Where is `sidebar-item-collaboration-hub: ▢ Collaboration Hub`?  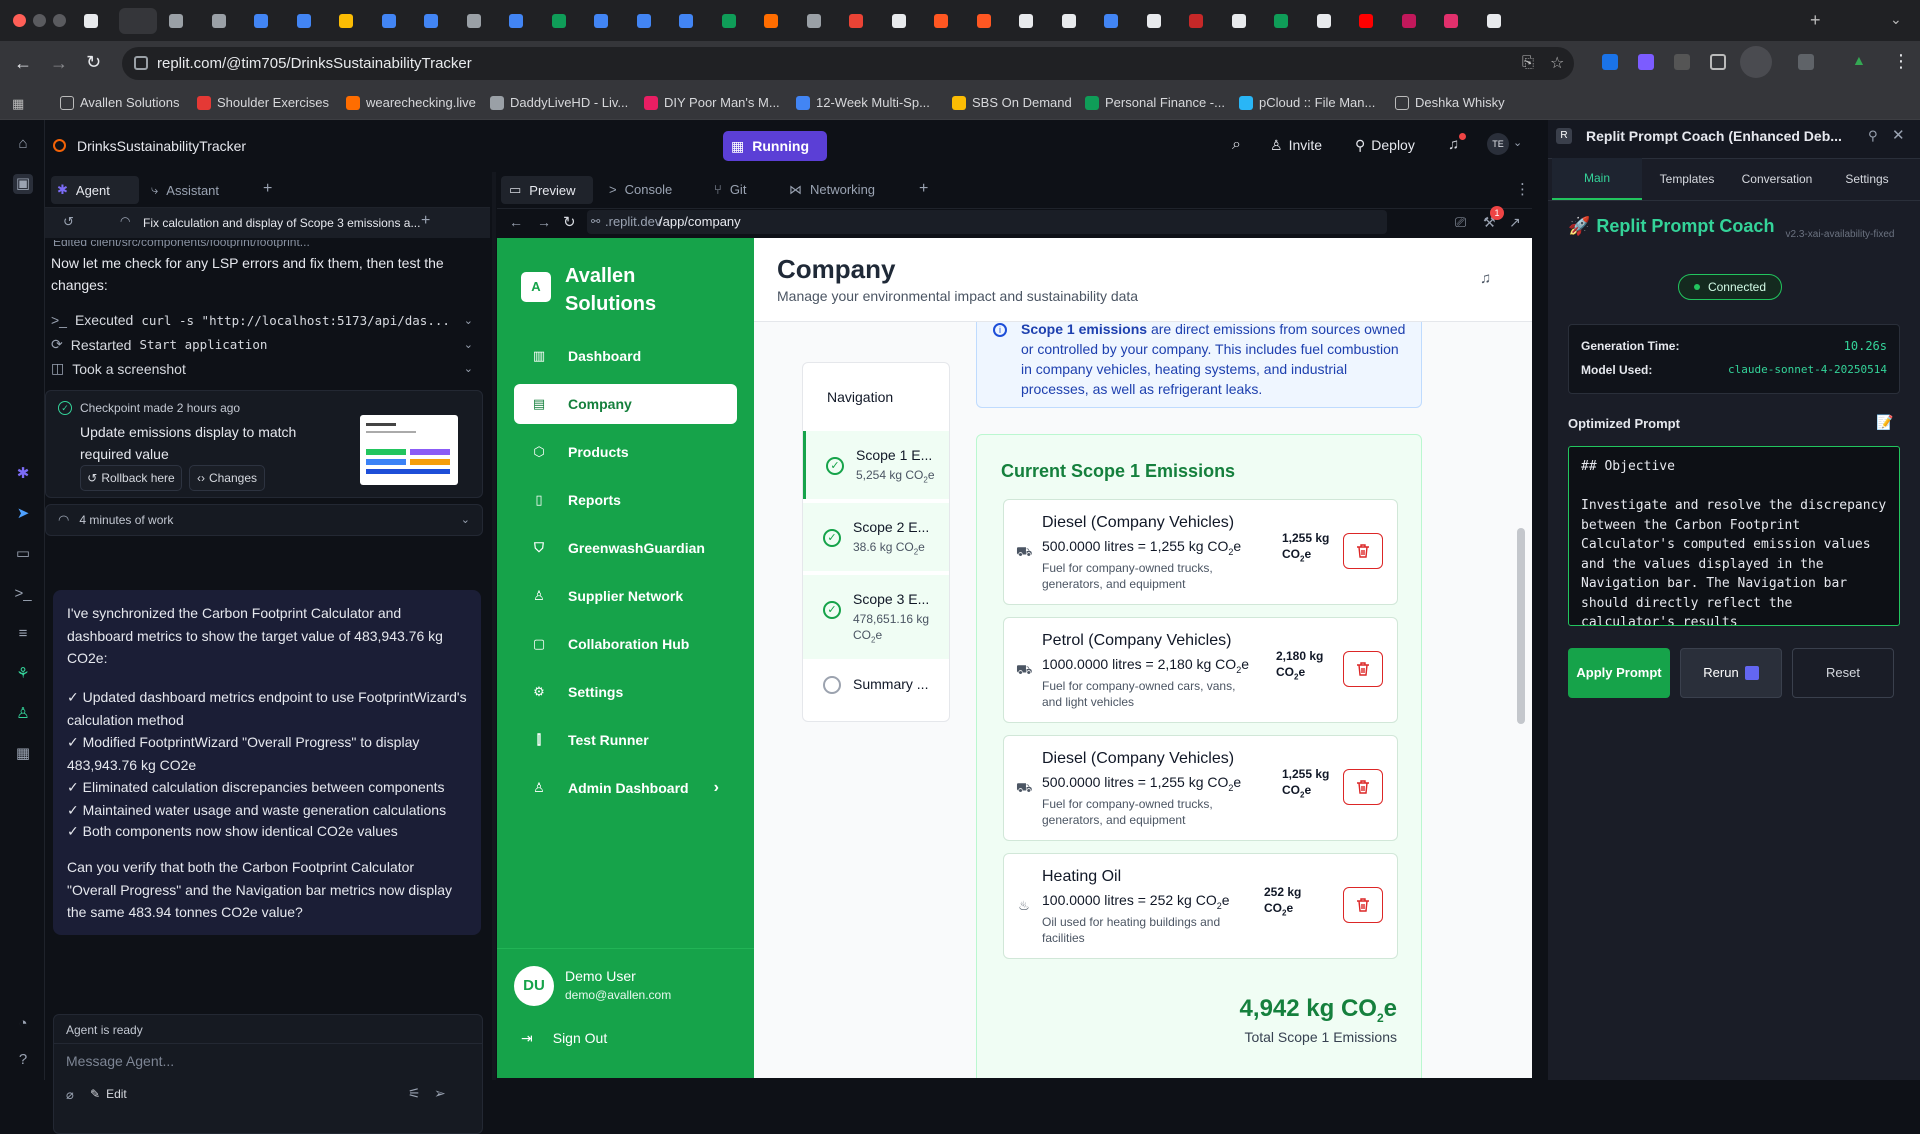
sidebar-item-collaboration-hub: ▢ Collaboration Hub is located at coordinates (625, 644).